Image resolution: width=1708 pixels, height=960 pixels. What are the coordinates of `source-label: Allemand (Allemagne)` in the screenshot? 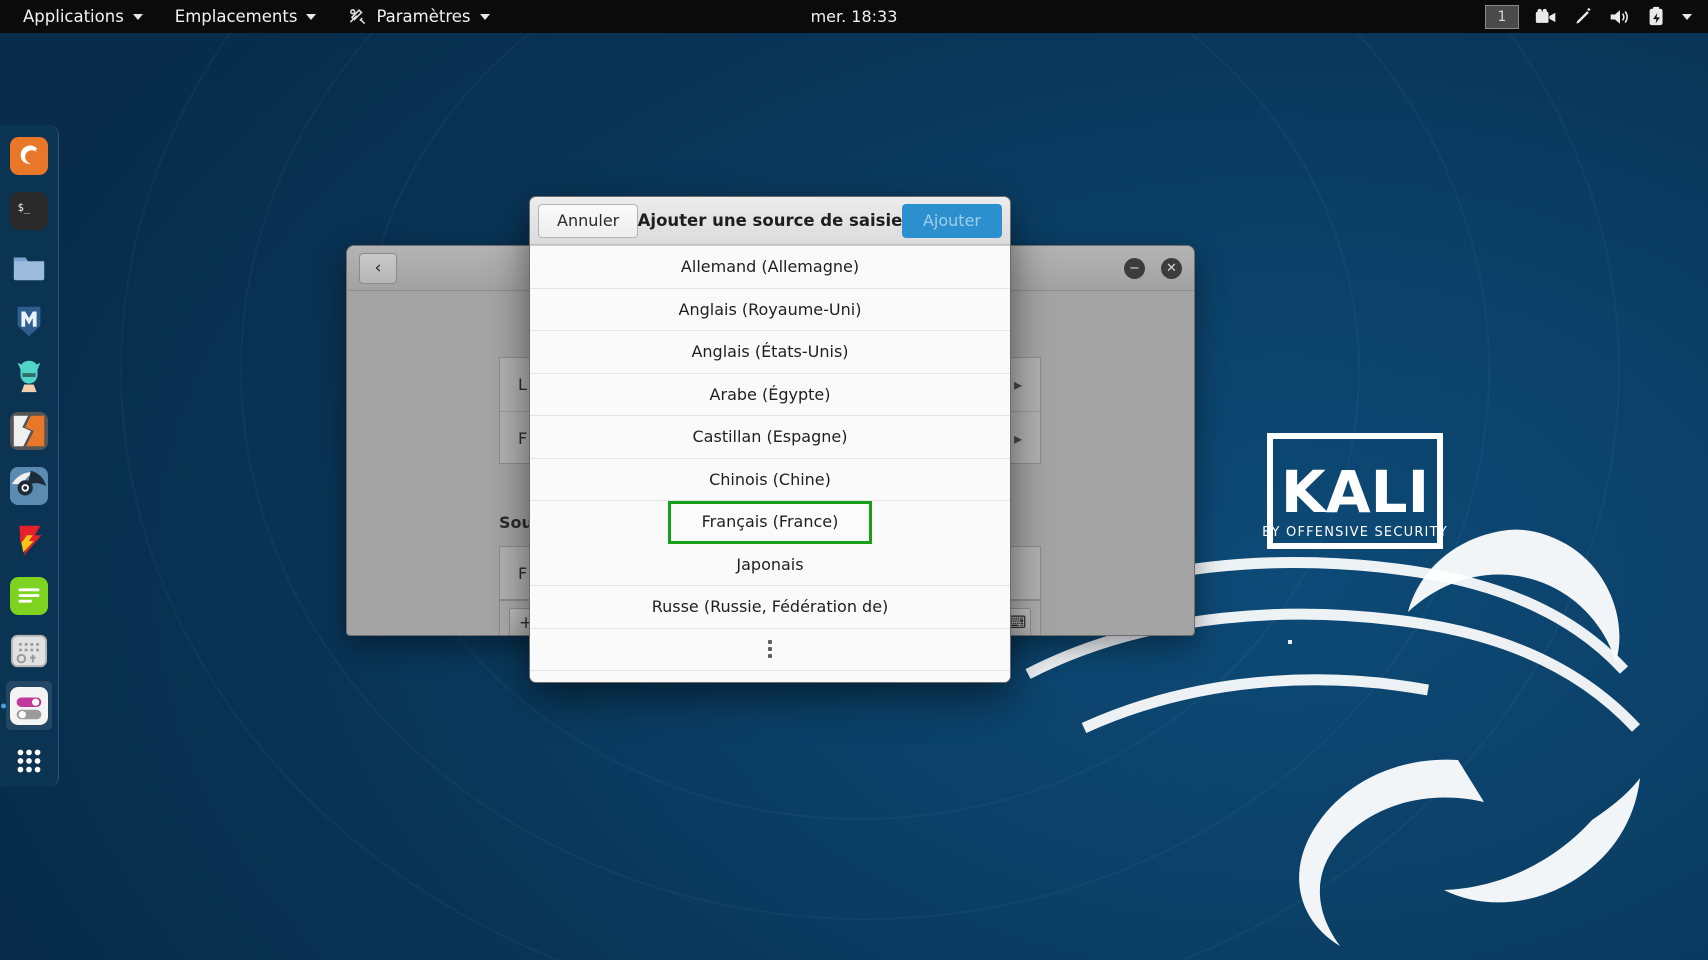 It's located at (770, 267).